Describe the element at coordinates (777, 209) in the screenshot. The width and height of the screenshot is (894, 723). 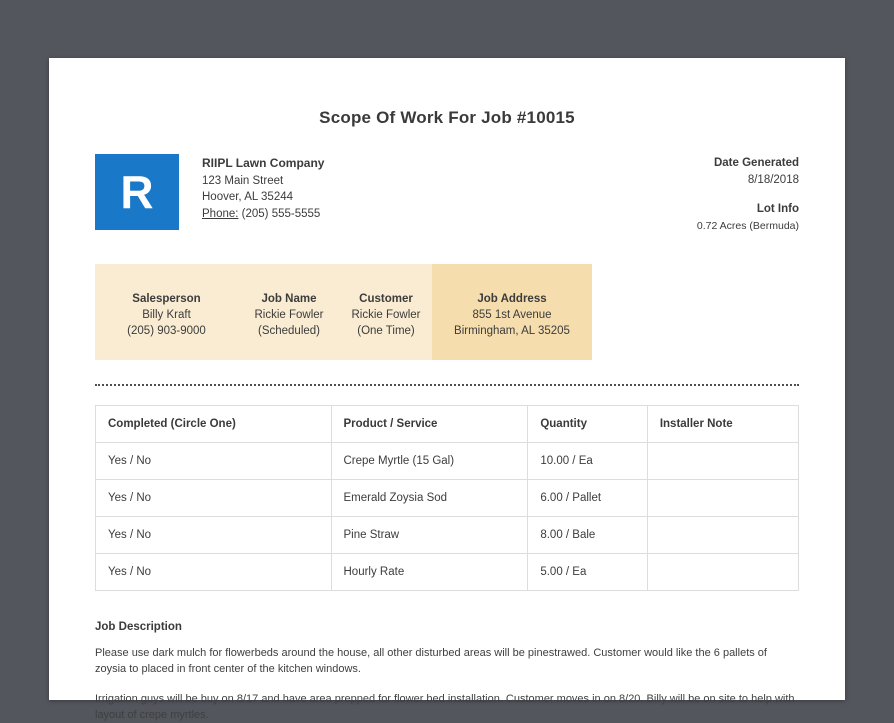
I see `lot-info-label: Lot Info` at that location.